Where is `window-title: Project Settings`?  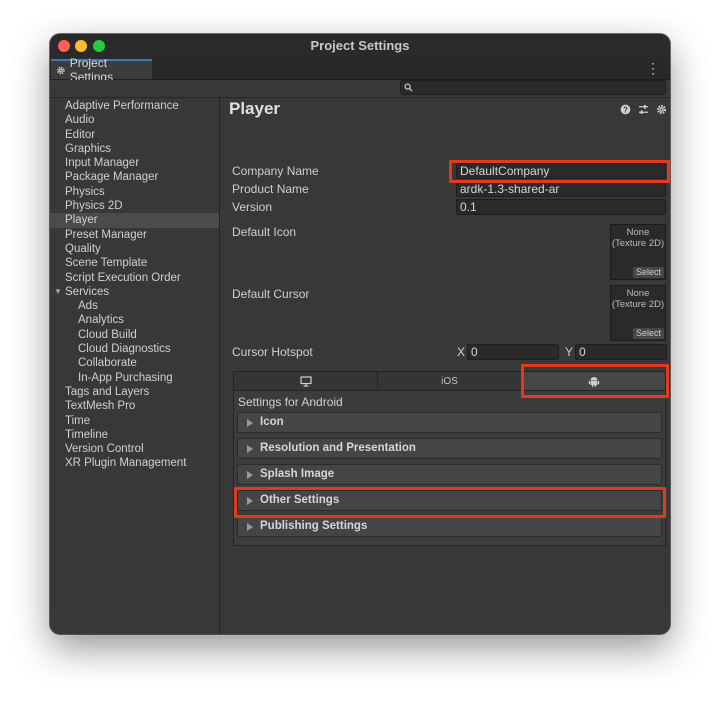
window-title: Project Settings is located at coordinates (360, 45).